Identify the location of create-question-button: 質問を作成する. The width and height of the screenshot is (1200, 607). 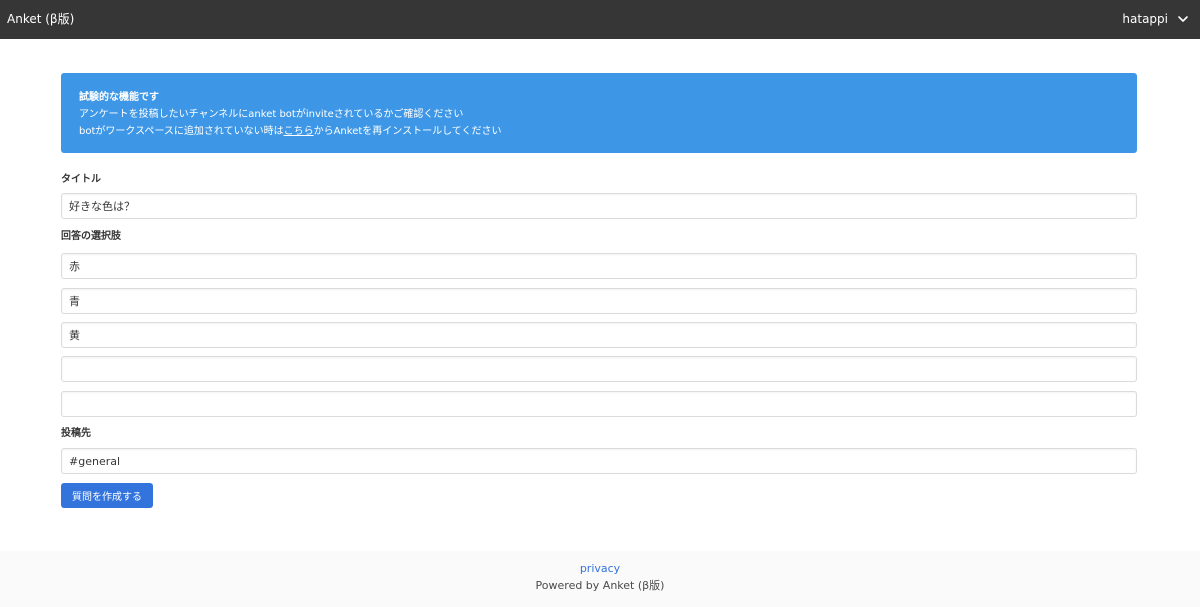
(107, 495).